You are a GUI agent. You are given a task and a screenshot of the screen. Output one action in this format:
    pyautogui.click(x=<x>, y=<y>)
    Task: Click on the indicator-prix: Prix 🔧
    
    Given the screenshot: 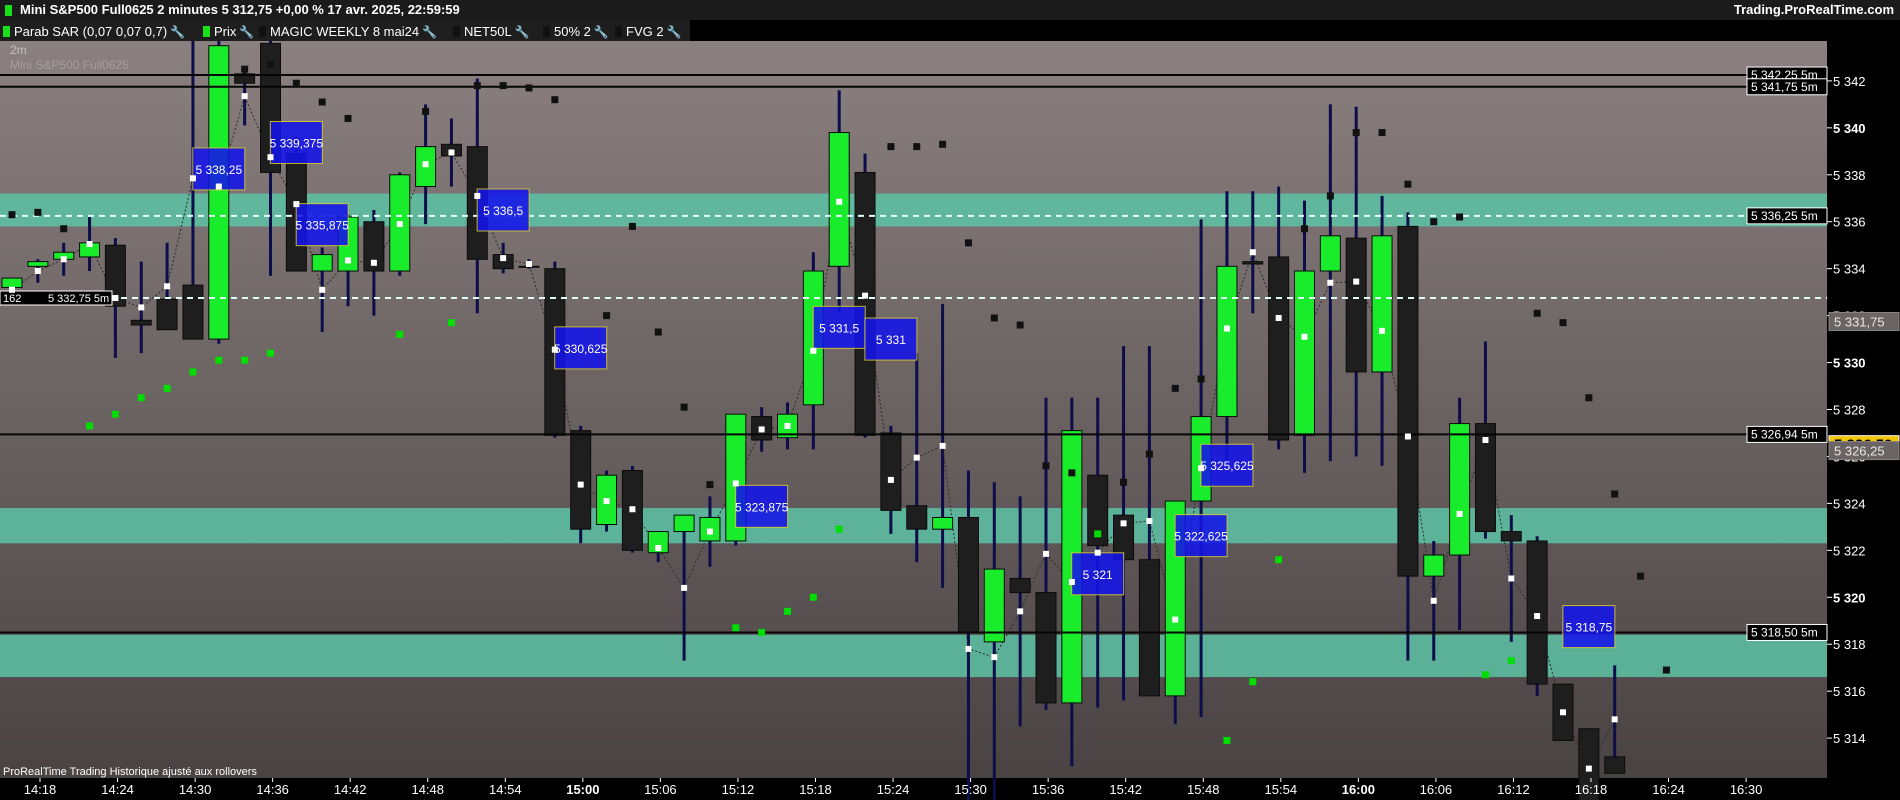 What is the action you would take?
    pyautogui.click(x=227, y=30)
    